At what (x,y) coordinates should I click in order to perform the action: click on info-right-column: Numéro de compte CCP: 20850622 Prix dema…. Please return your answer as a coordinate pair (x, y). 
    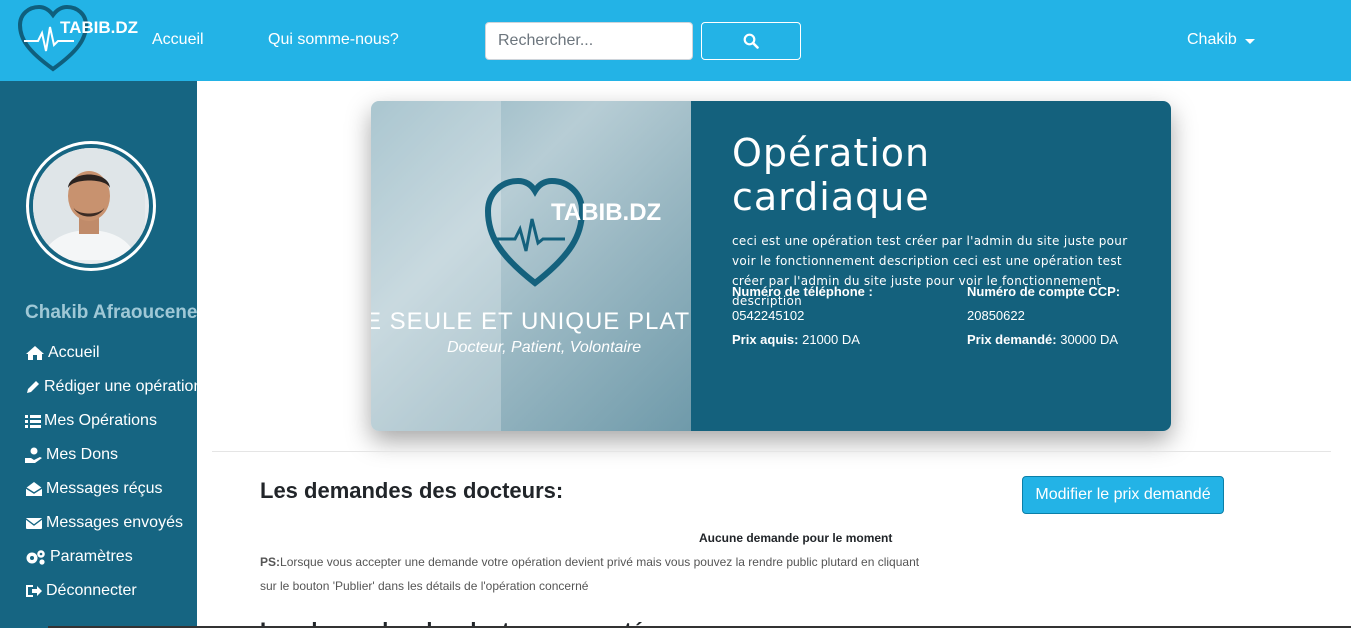
    Looking at the image, I should click on (1067, 320).